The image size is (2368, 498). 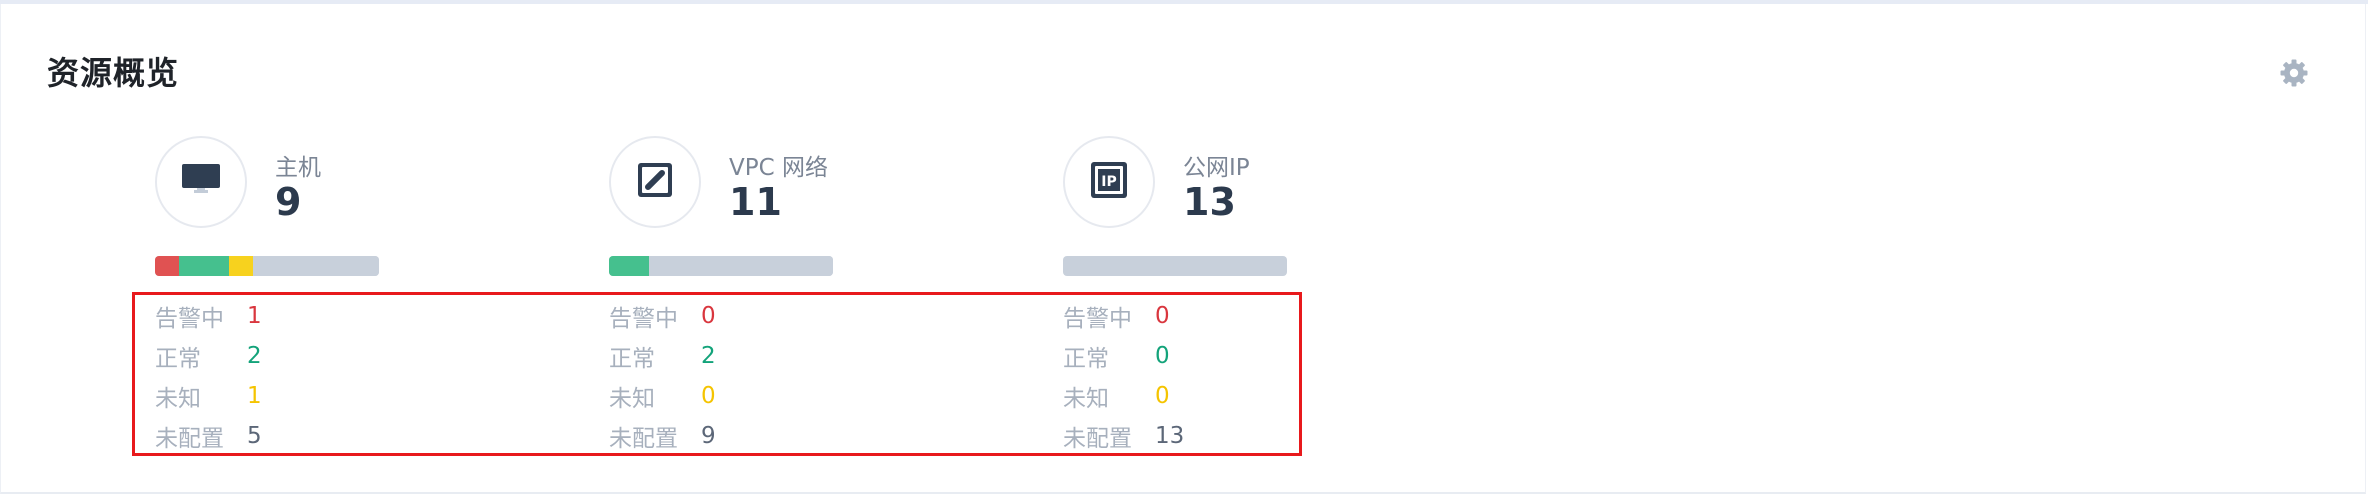 I want to click on public-ip-icon: IP, so click(x=1109, y=182).